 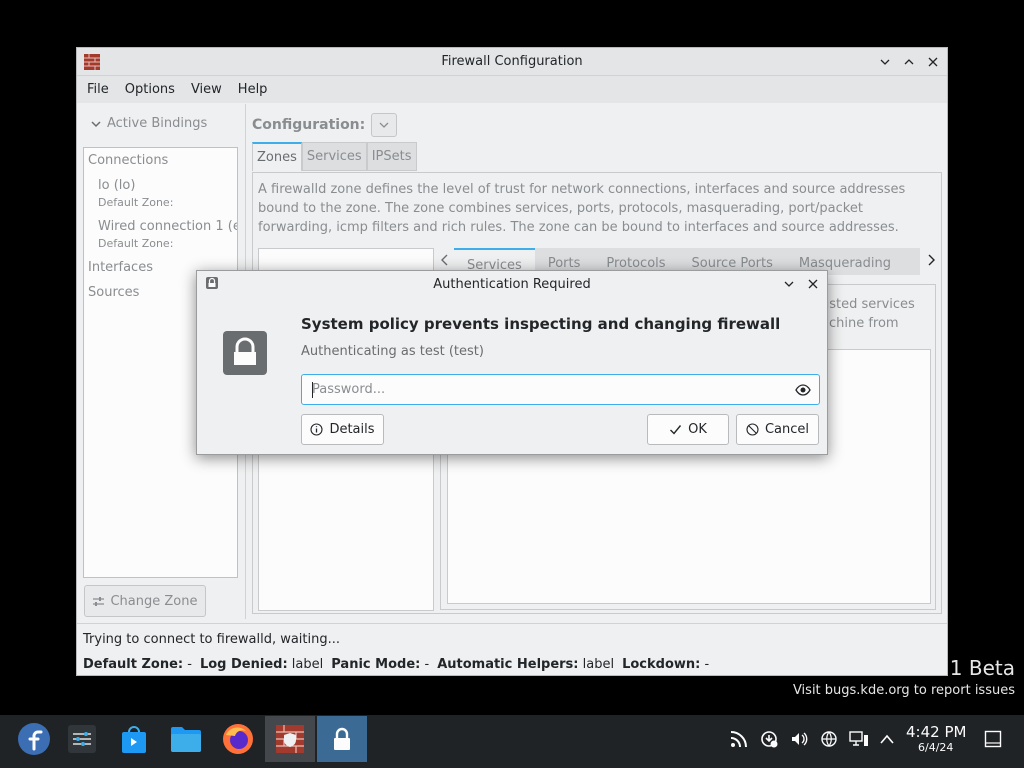 I want to click on fedora-launcher-button, so click(x=34, y=739).